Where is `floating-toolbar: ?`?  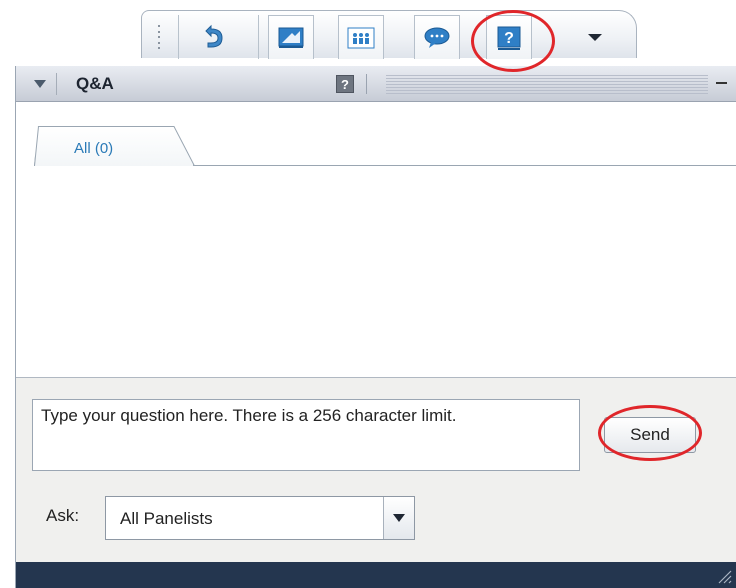
floating-toolbar: ? is located at coordinates (389, 34).